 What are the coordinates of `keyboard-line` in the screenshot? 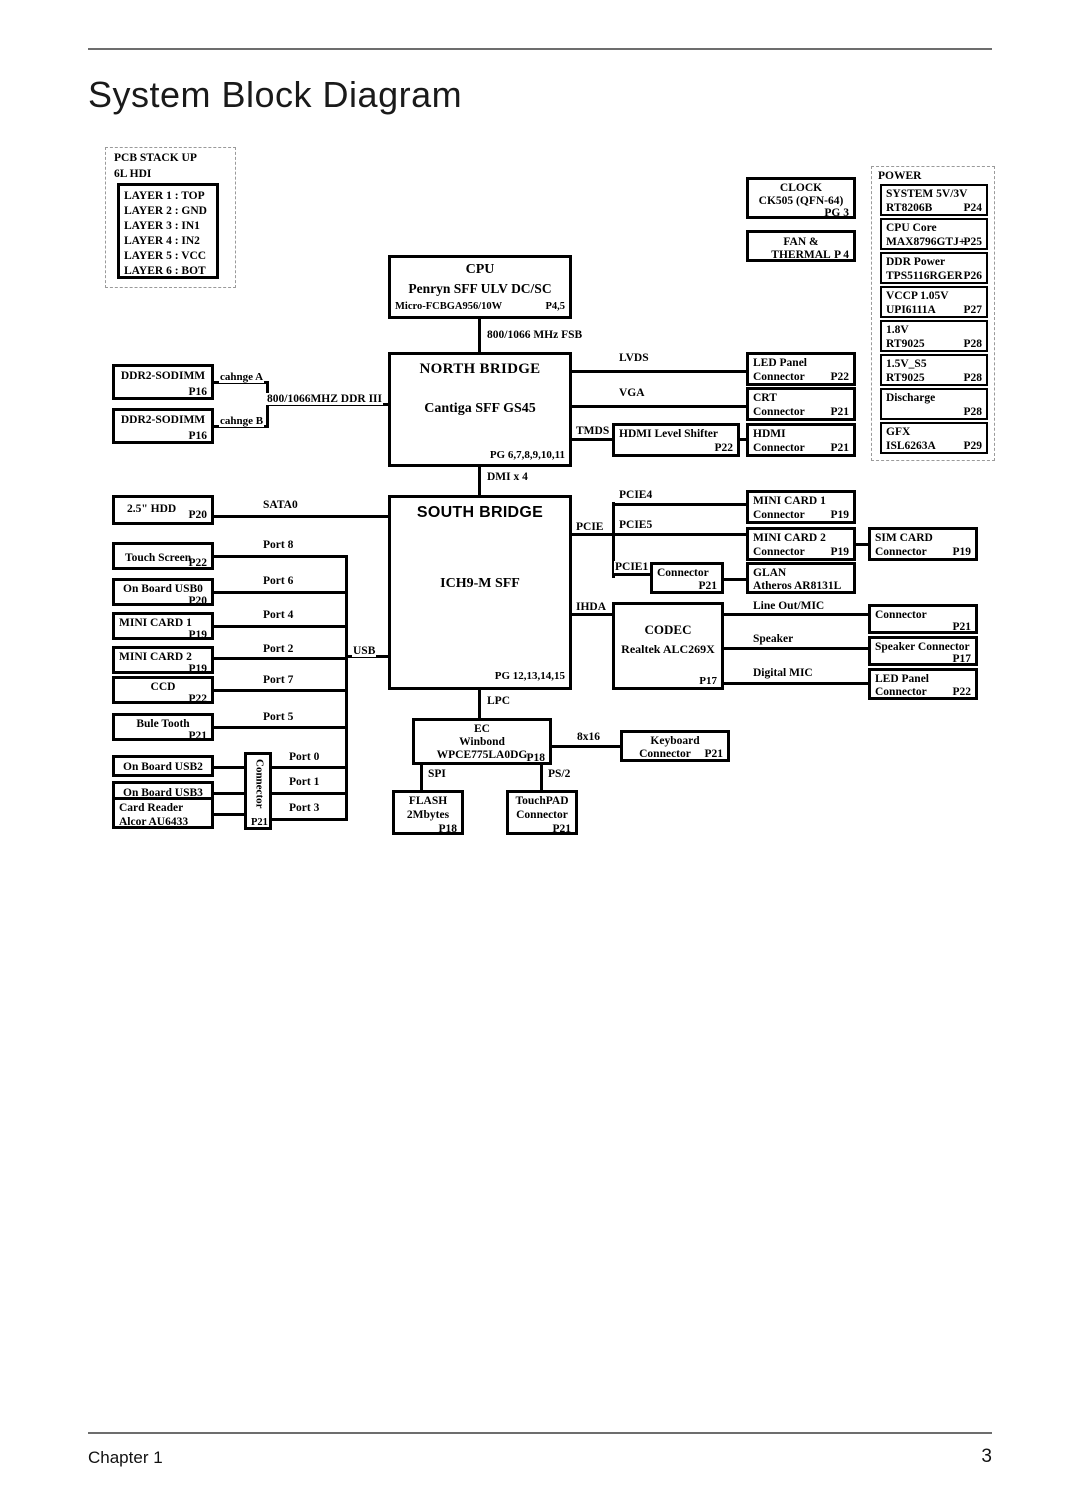 It's located at (587, 747).